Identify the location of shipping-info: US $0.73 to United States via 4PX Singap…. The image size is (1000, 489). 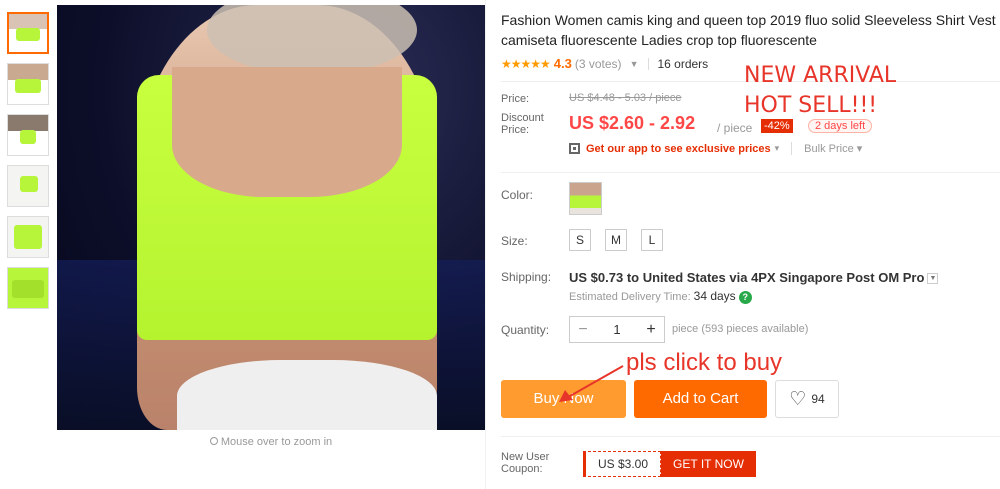
(754, 277).